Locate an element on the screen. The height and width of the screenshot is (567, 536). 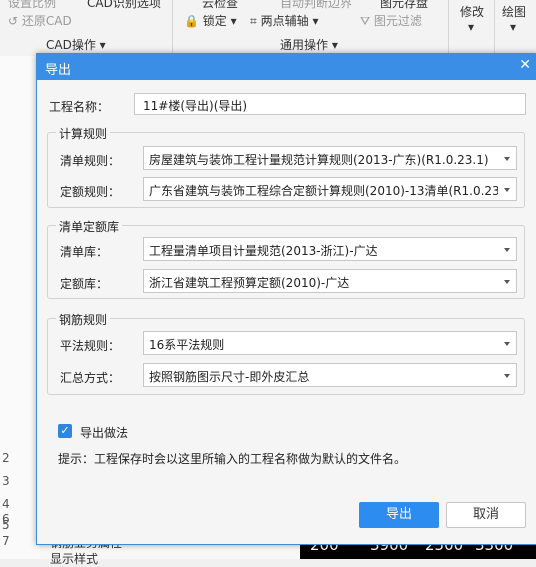
export-method-label: 导出做法 is located at coordinates (104, 432).